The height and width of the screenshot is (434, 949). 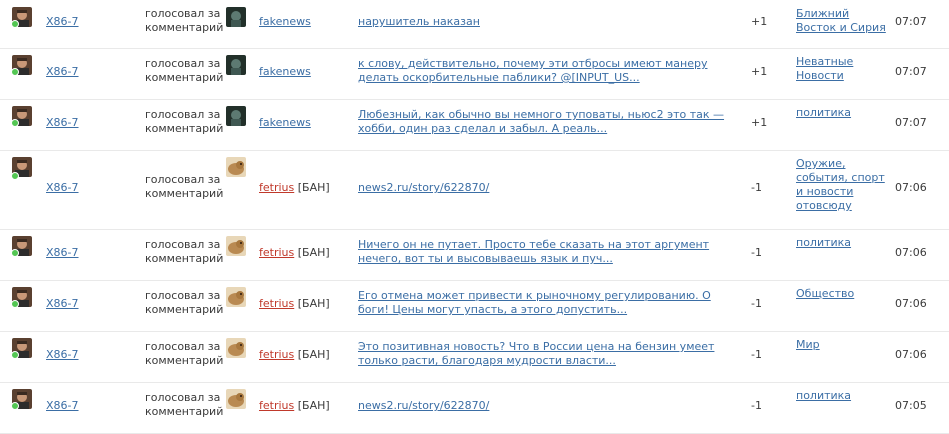 What do you see at coordinates (841, 345) in the screenshot?
I see `category-link: Мир` at bounding box center [841, 345].